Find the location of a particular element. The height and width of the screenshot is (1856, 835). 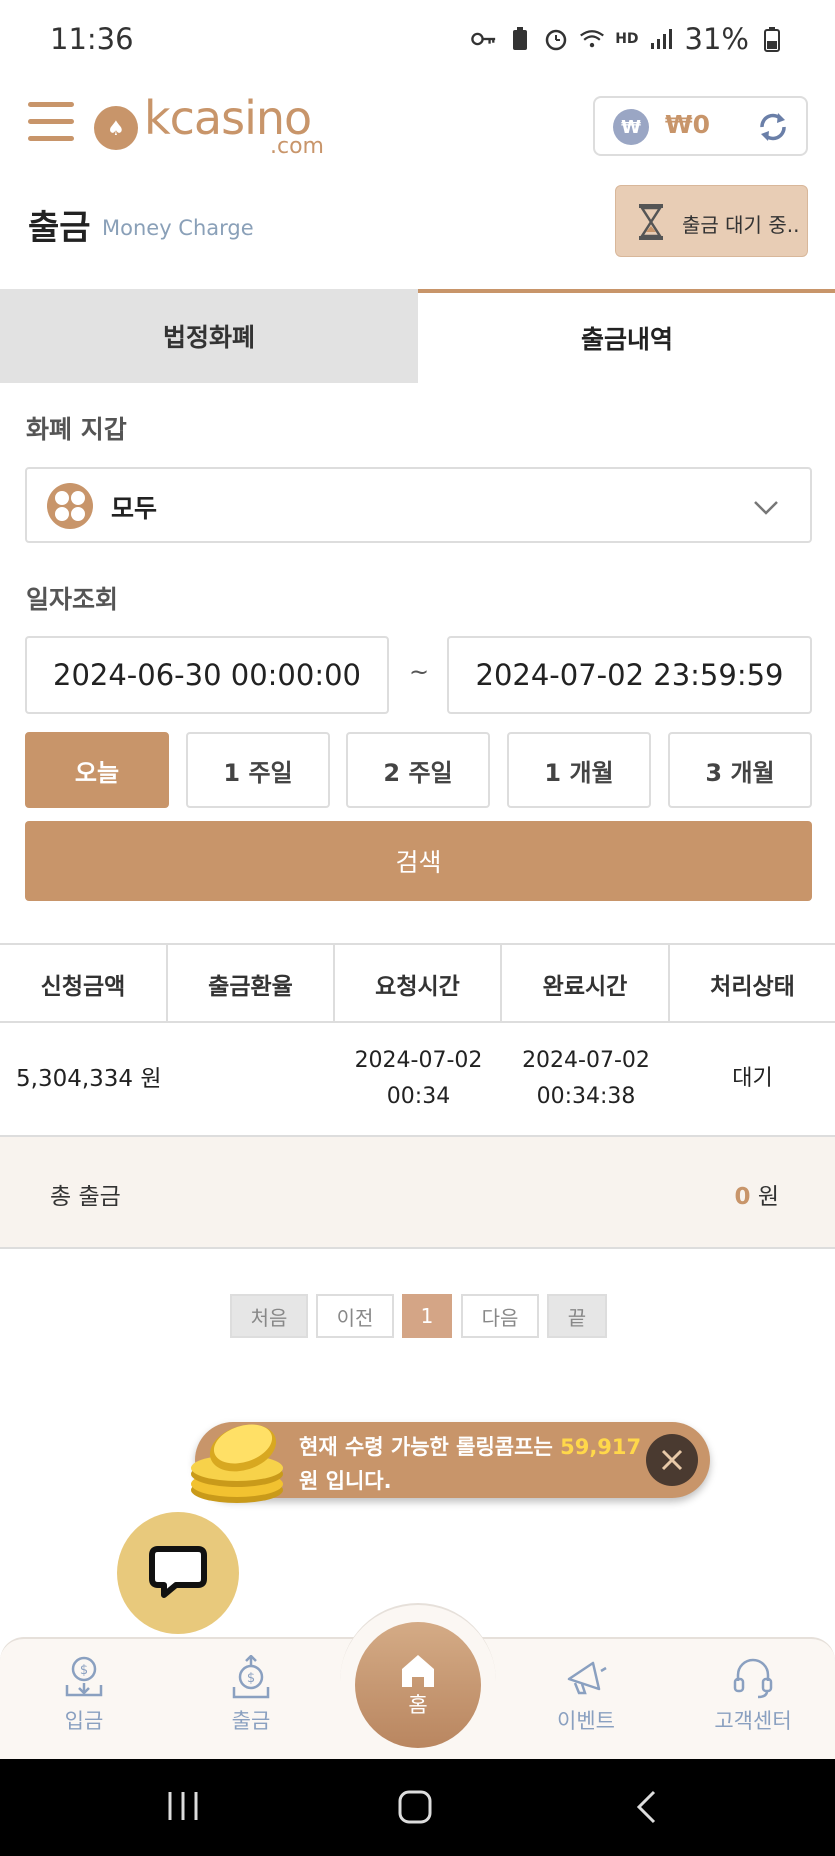

all-wallets-icon is located at coordinates (70, 506).